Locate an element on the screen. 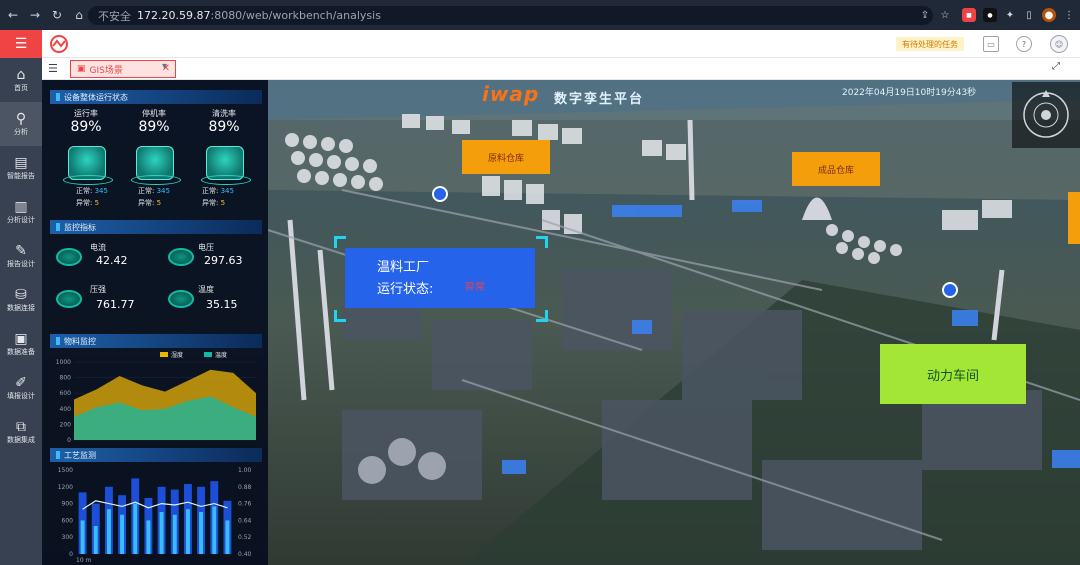 This screenshot has height=565, width=1080. platform-title: iwap 数字孪生平台 is located at coordinates (557, 95).